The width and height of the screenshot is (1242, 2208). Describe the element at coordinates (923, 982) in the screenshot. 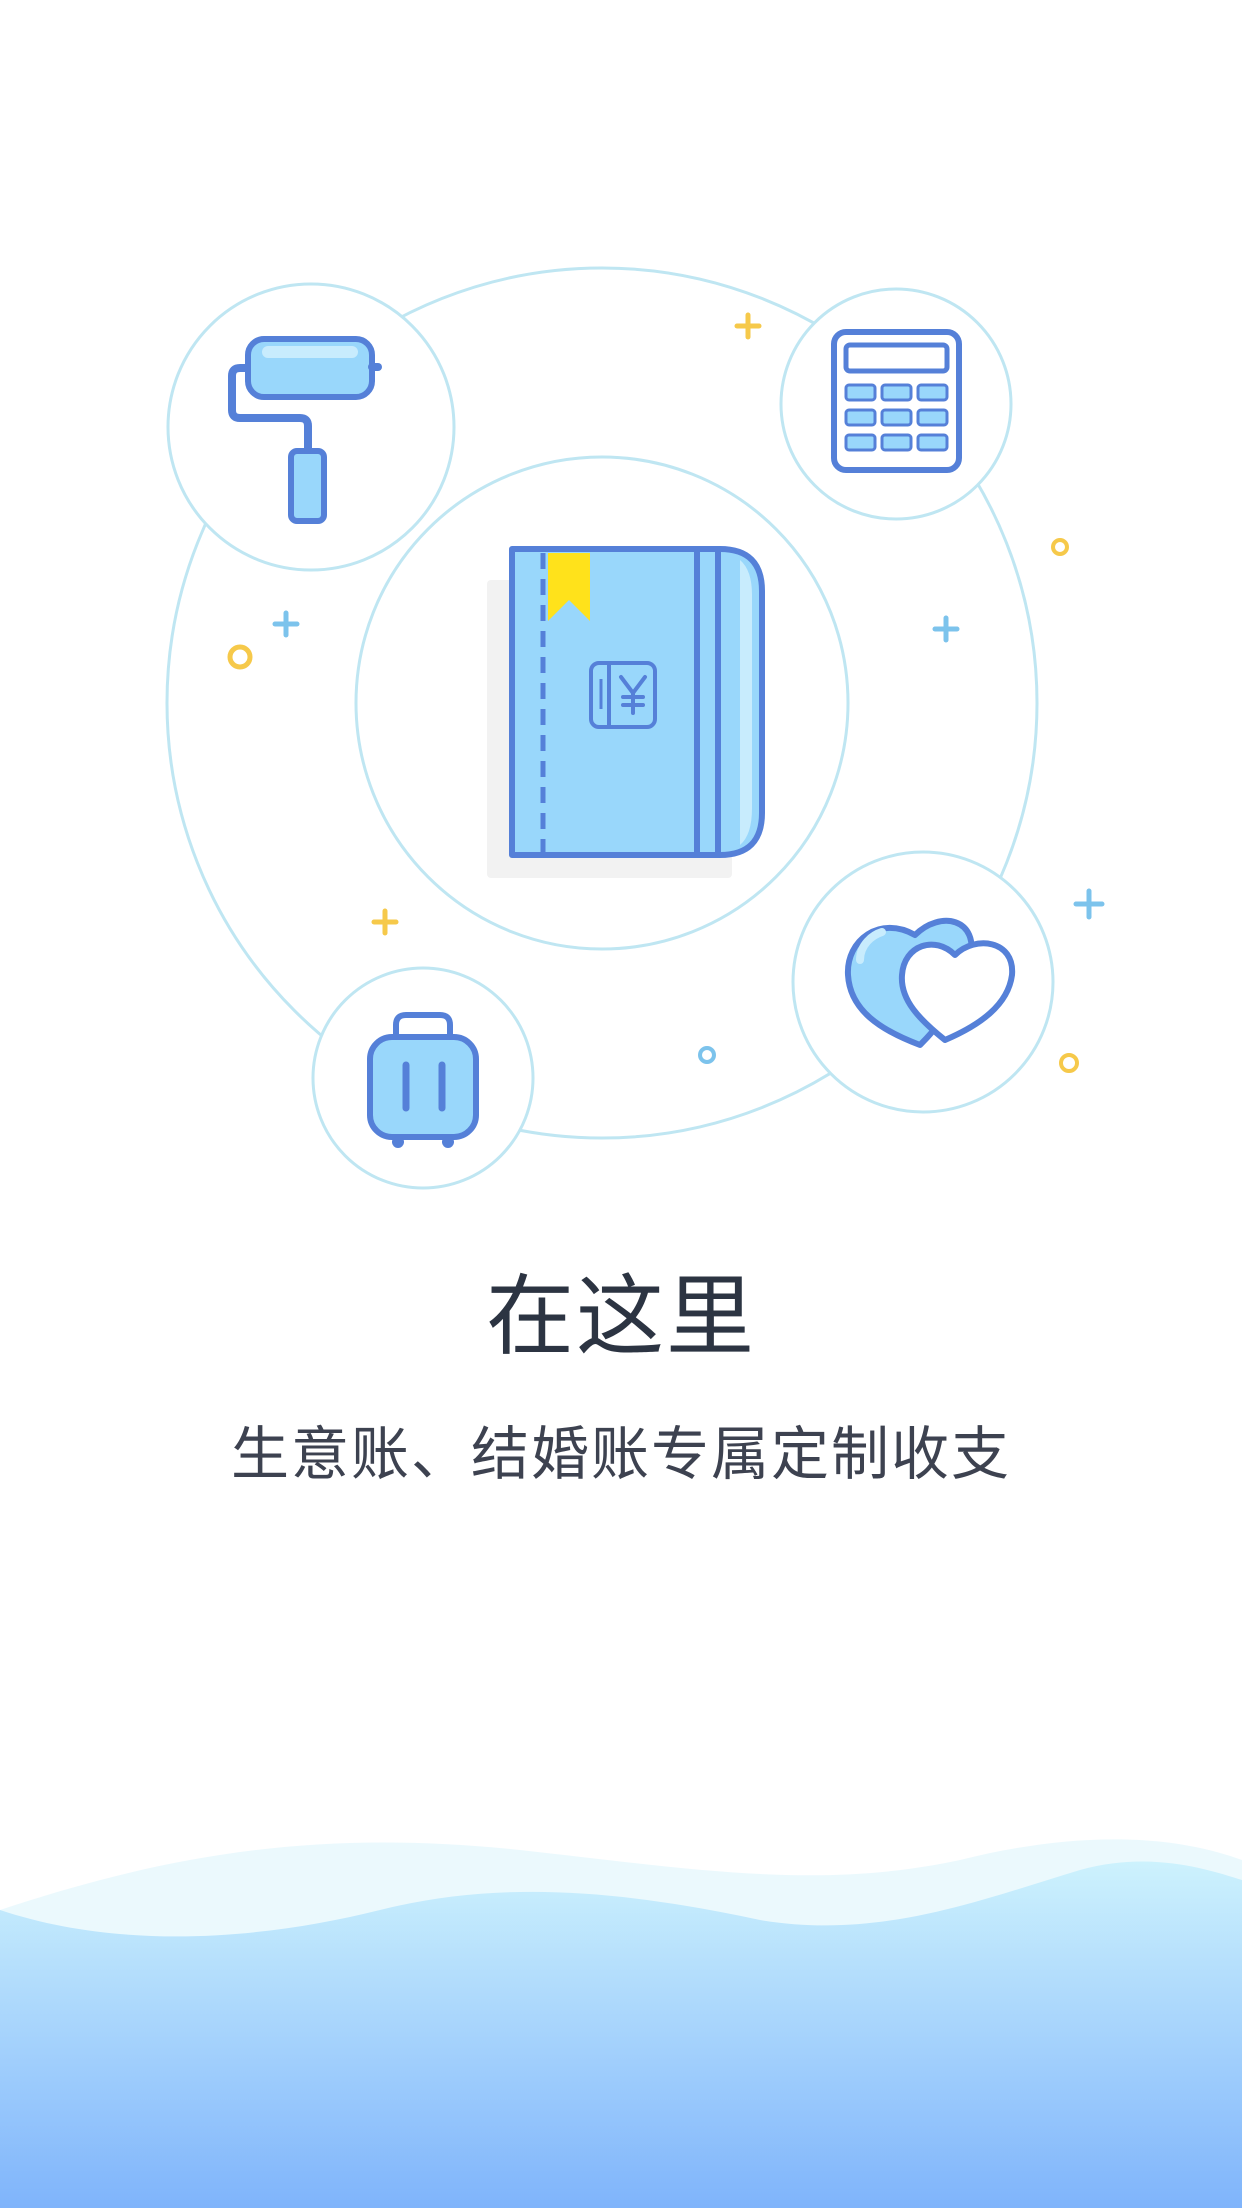

I see `hearts-icon` at that location.